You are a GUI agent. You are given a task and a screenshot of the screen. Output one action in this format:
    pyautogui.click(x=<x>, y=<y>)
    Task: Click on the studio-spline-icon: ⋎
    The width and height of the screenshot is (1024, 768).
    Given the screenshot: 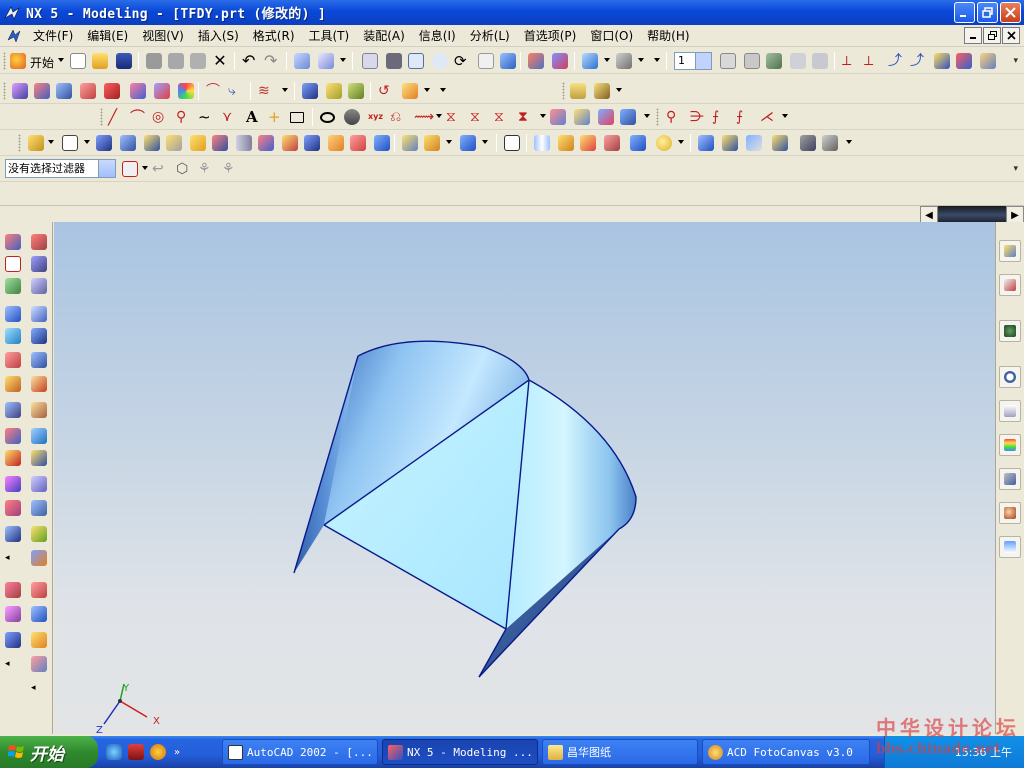 What is the action you would take?
    pyautogui.click(x=230, y=117)
    